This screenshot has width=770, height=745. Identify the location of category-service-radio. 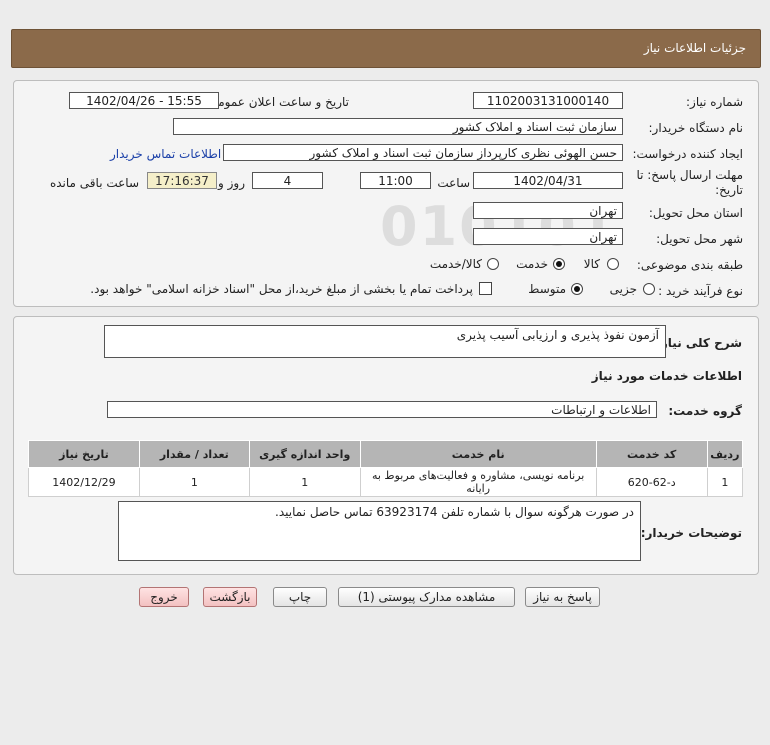
(559, 264).